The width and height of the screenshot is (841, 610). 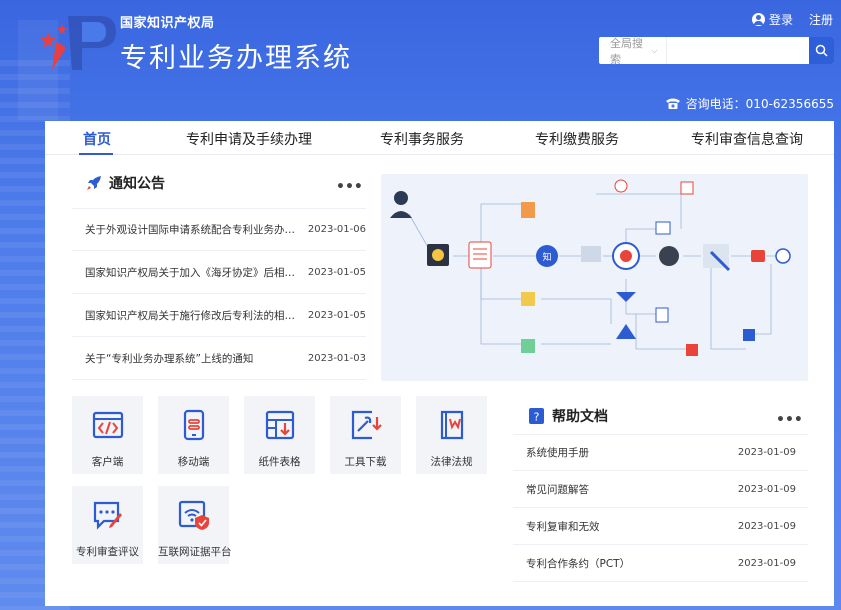 What do you see at coordinates (107, 425) in the screenshot?
I see `code-window-icon` at bounding box center [107, 425].